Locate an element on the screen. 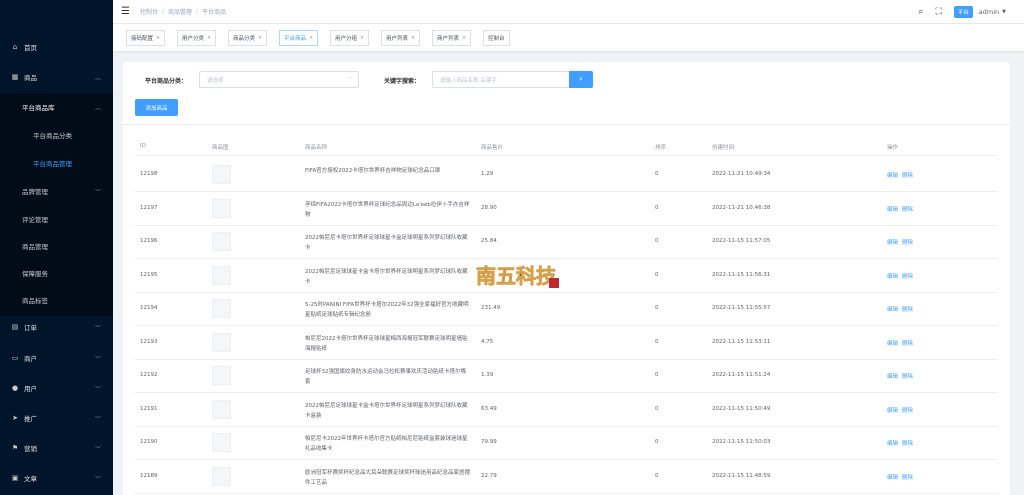 The width and height of the screenshot is (1024, 495). sidebar-item-label: 文章 is located at coordinates (30, 479).